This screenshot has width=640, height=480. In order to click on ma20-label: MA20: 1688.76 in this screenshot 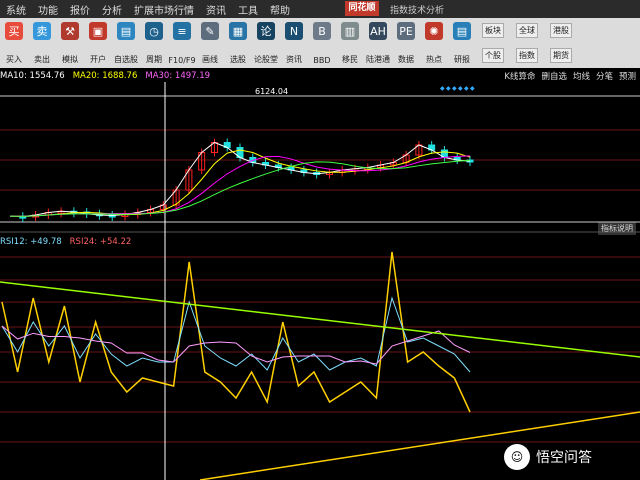, I will do `click(105, 76)`.